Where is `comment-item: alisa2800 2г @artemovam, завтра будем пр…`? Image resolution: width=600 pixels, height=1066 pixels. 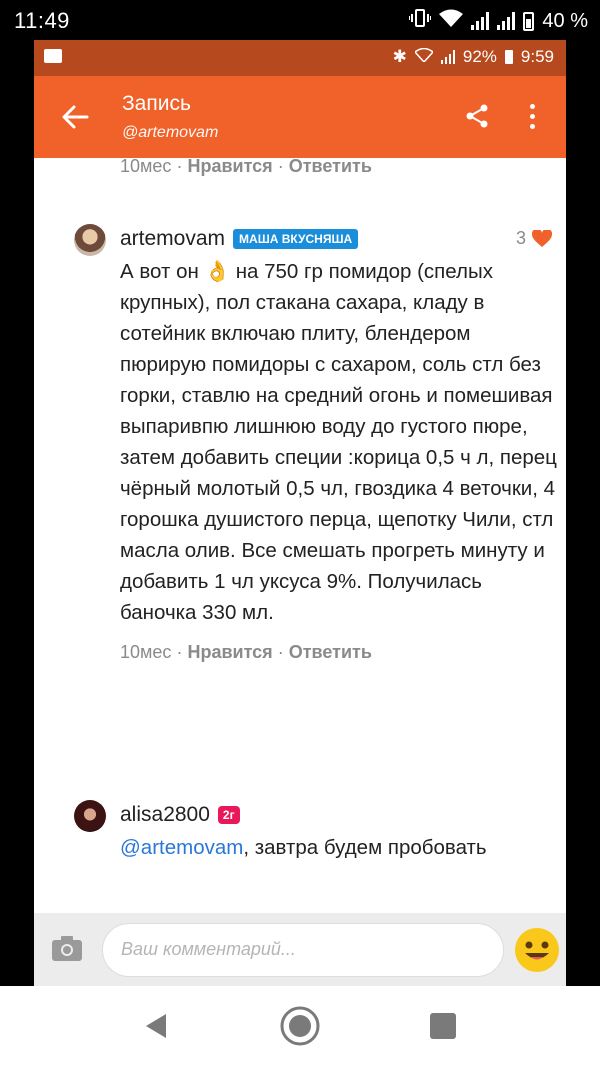
comment-item: alisa2800 2г @artemovam, завтра будем пр… is located at coordinates (317, 830).